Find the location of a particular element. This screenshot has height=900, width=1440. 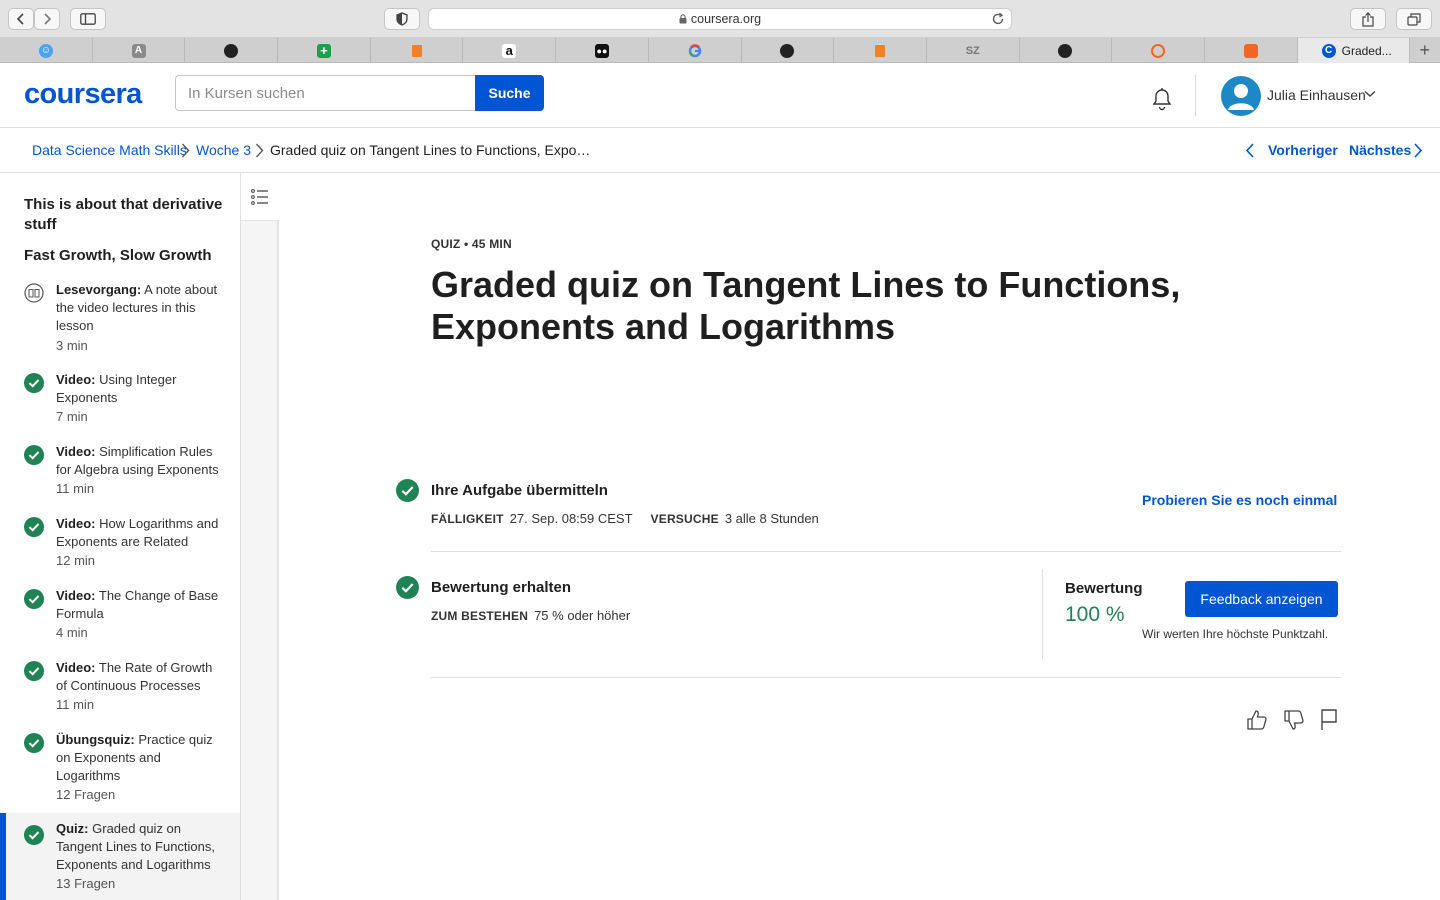

quiz-meta: QUIZ • 45 MIN is located at coordinates (471, 244).